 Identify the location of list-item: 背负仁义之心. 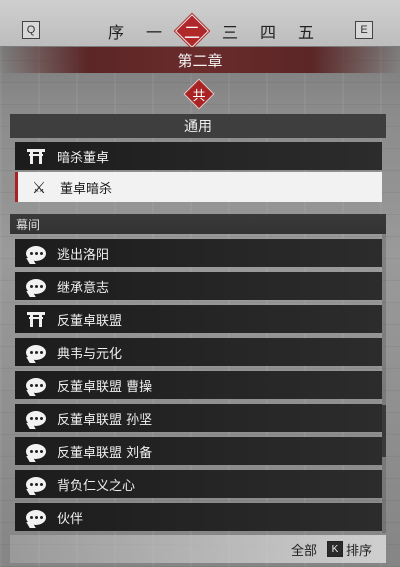
(198, 484).